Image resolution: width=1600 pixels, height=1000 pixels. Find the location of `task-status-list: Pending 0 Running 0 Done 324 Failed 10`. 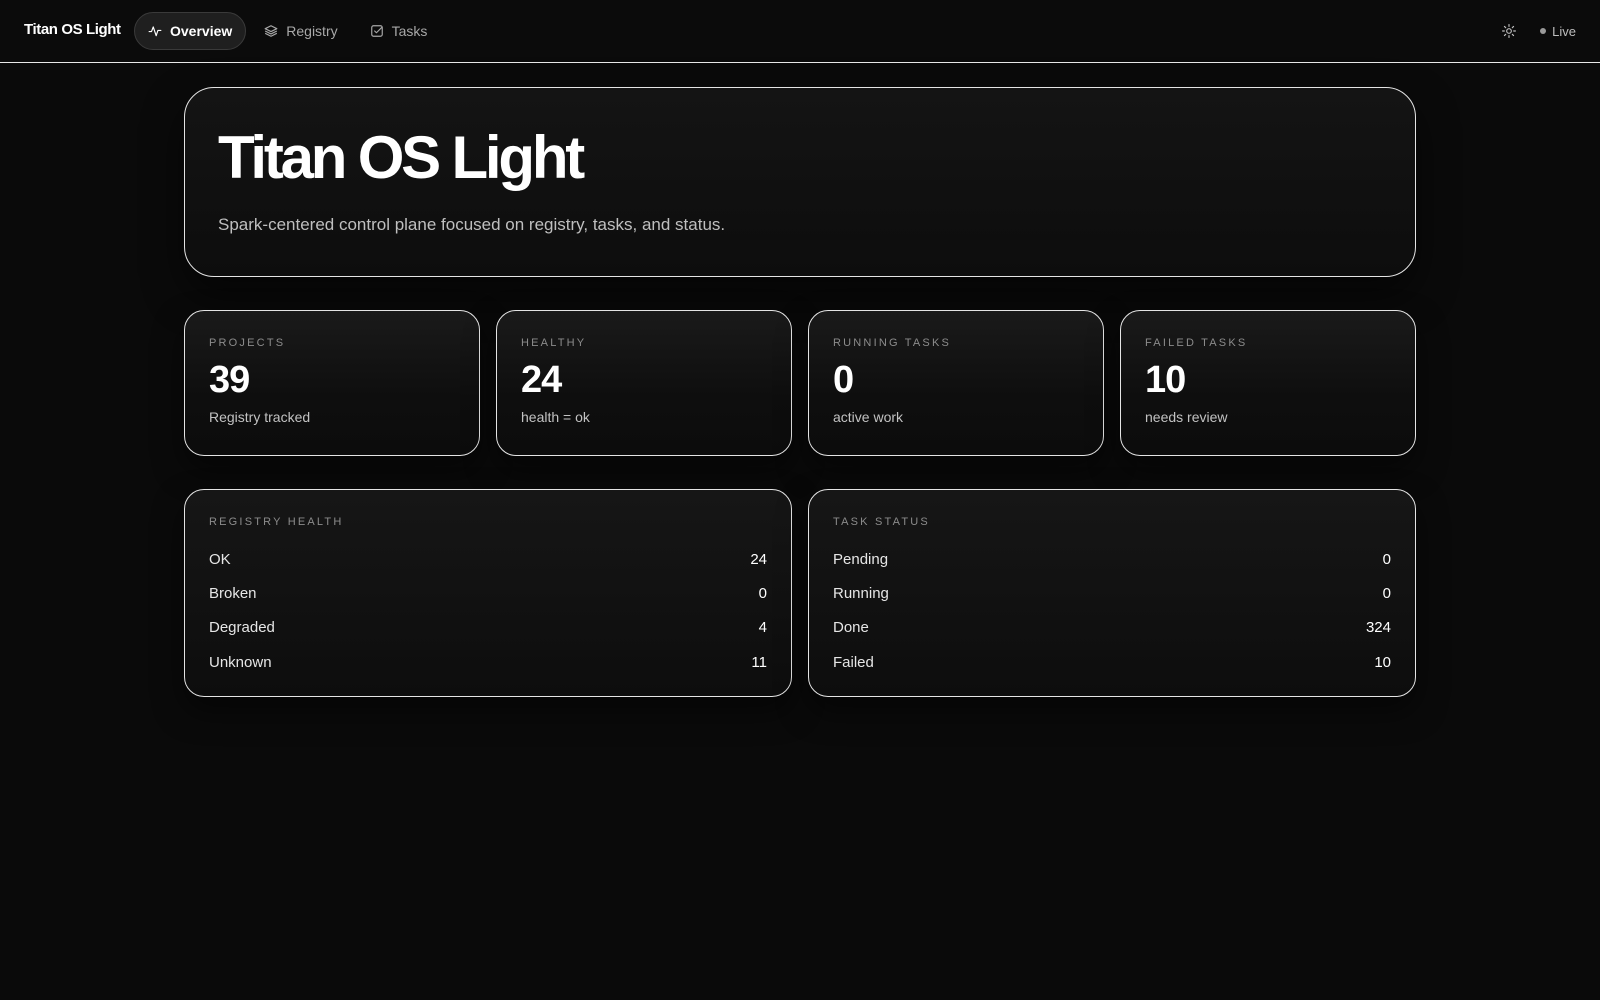

task-status-list: Pending 0 Running 0 Done 324 Failed 10 is located at coordinates (1112, 610).